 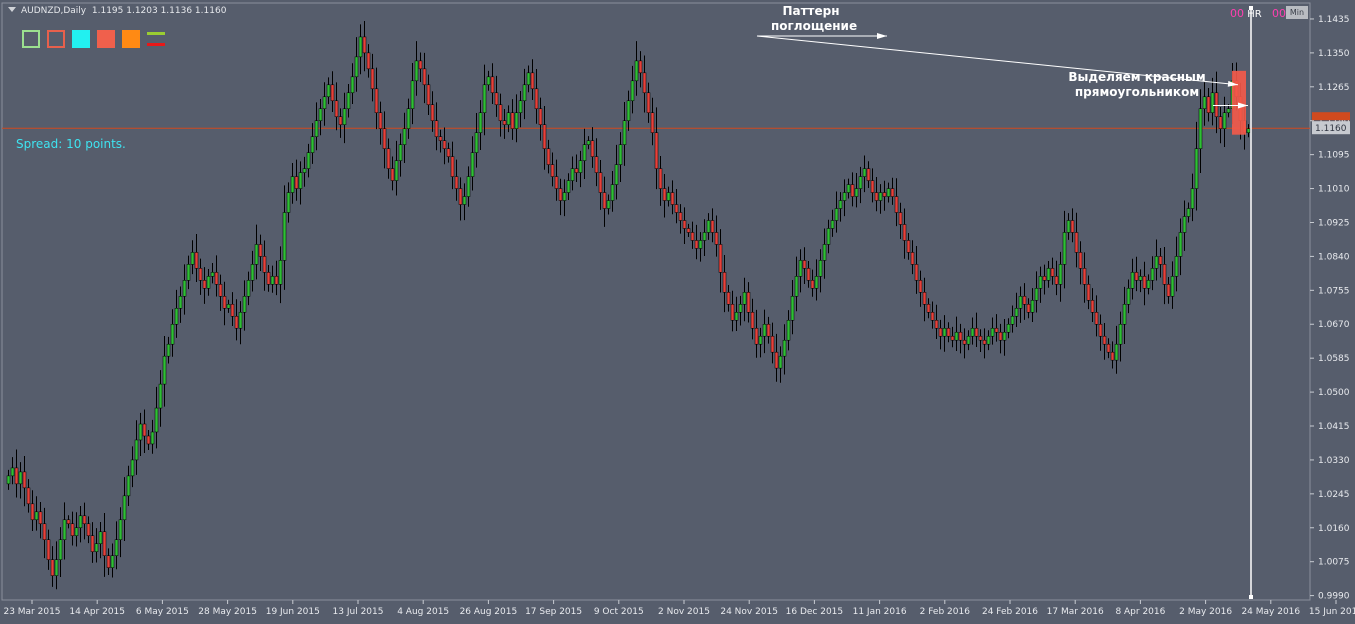 What do you see at coordinates (1251, 302) in the screenshot?
I see `vertical-line` at bounding box center [1251, 302].